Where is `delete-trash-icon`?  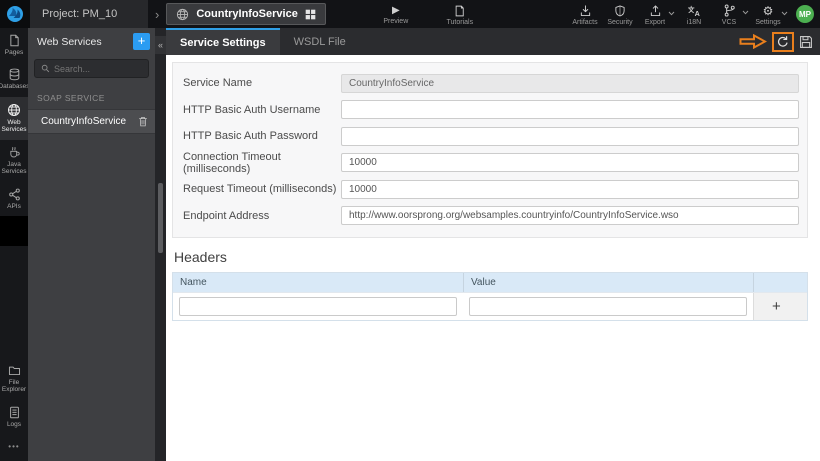
delete-trash-icon is located at coordinates (143, 121).